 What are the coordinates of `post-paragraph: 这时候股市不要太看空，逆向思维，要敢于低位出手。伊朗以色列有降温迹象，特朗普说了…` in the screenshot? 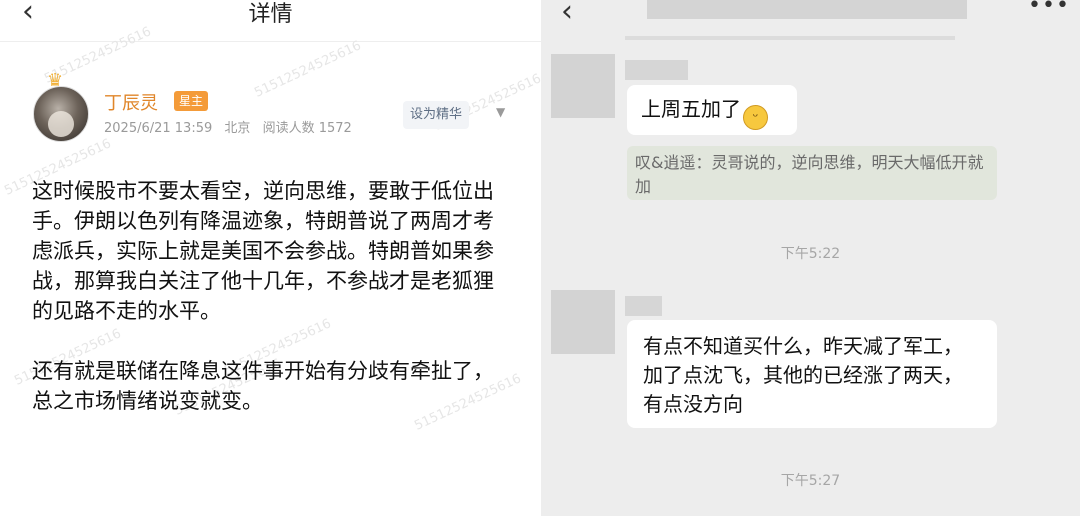 It's located at (263, 251).